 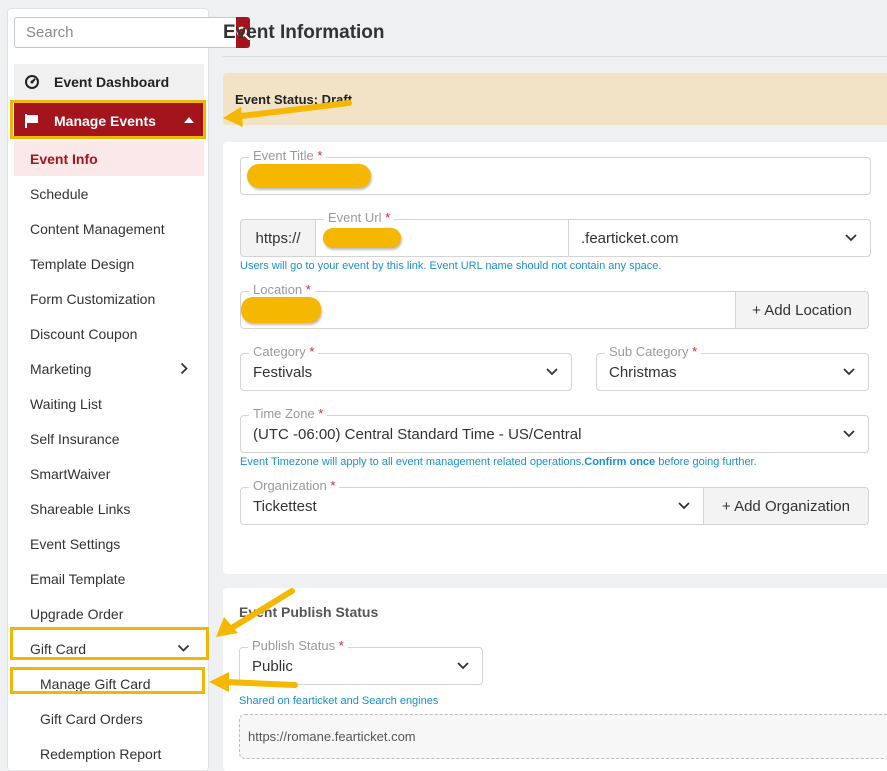 I want to click on sidebar-item-label: Event Settings, so click(x=75, y=543).